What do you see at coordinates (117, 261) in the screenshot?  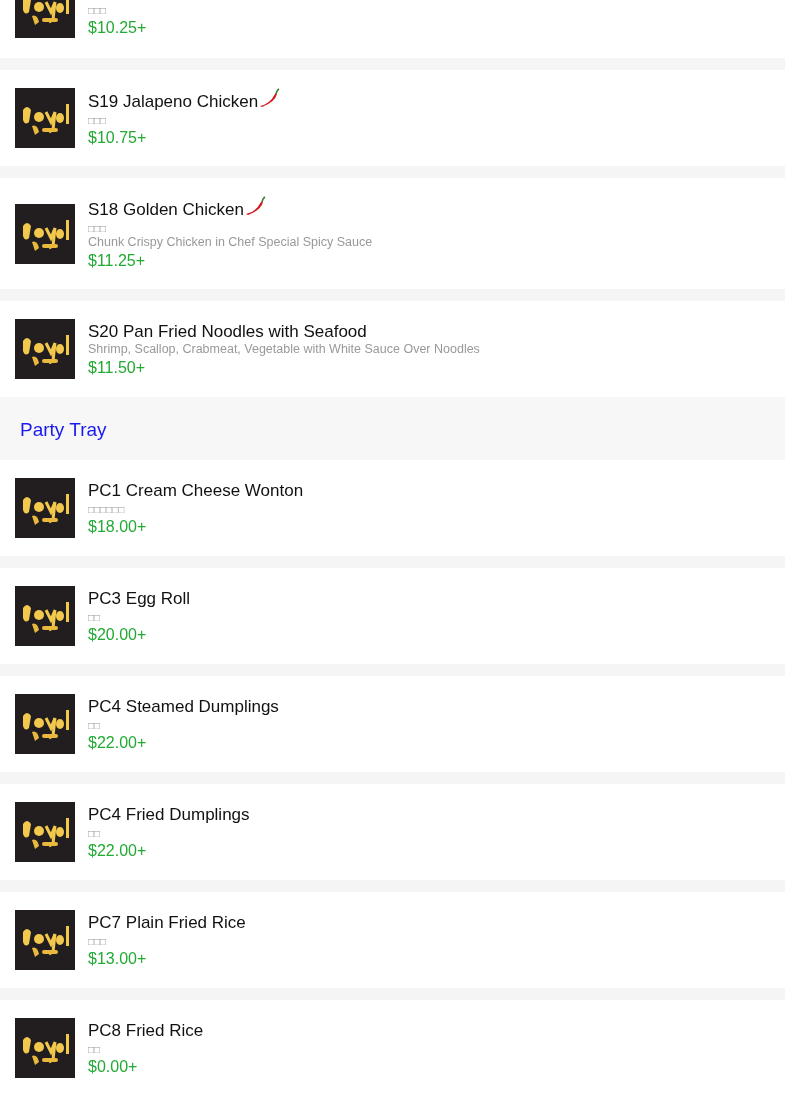 I see `item-price: $11.25+` at bounding box center [117, 261].